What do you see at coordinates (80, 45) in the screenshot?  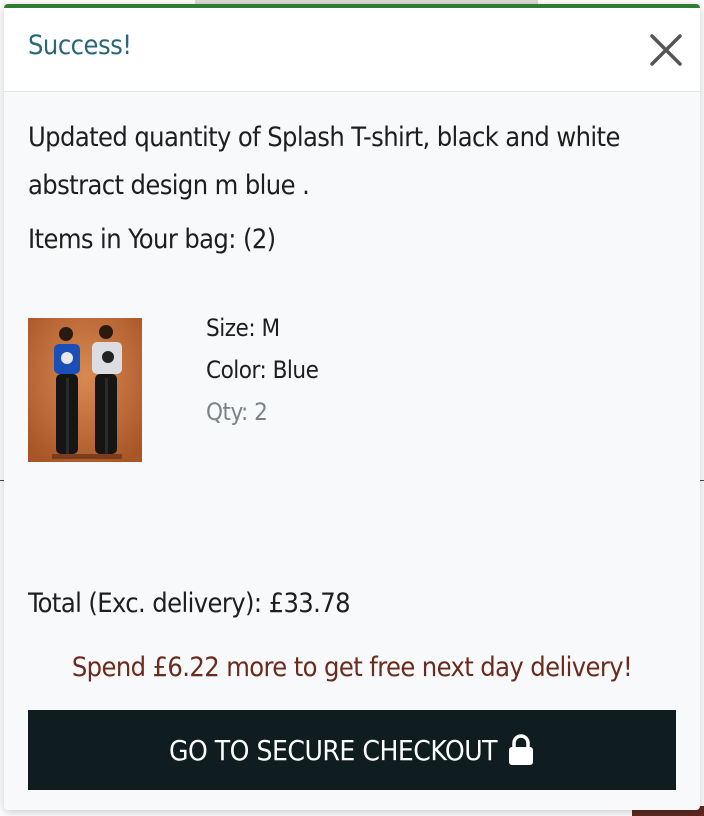 I see `toast-title: Success!` at bounding box center [80, 45].